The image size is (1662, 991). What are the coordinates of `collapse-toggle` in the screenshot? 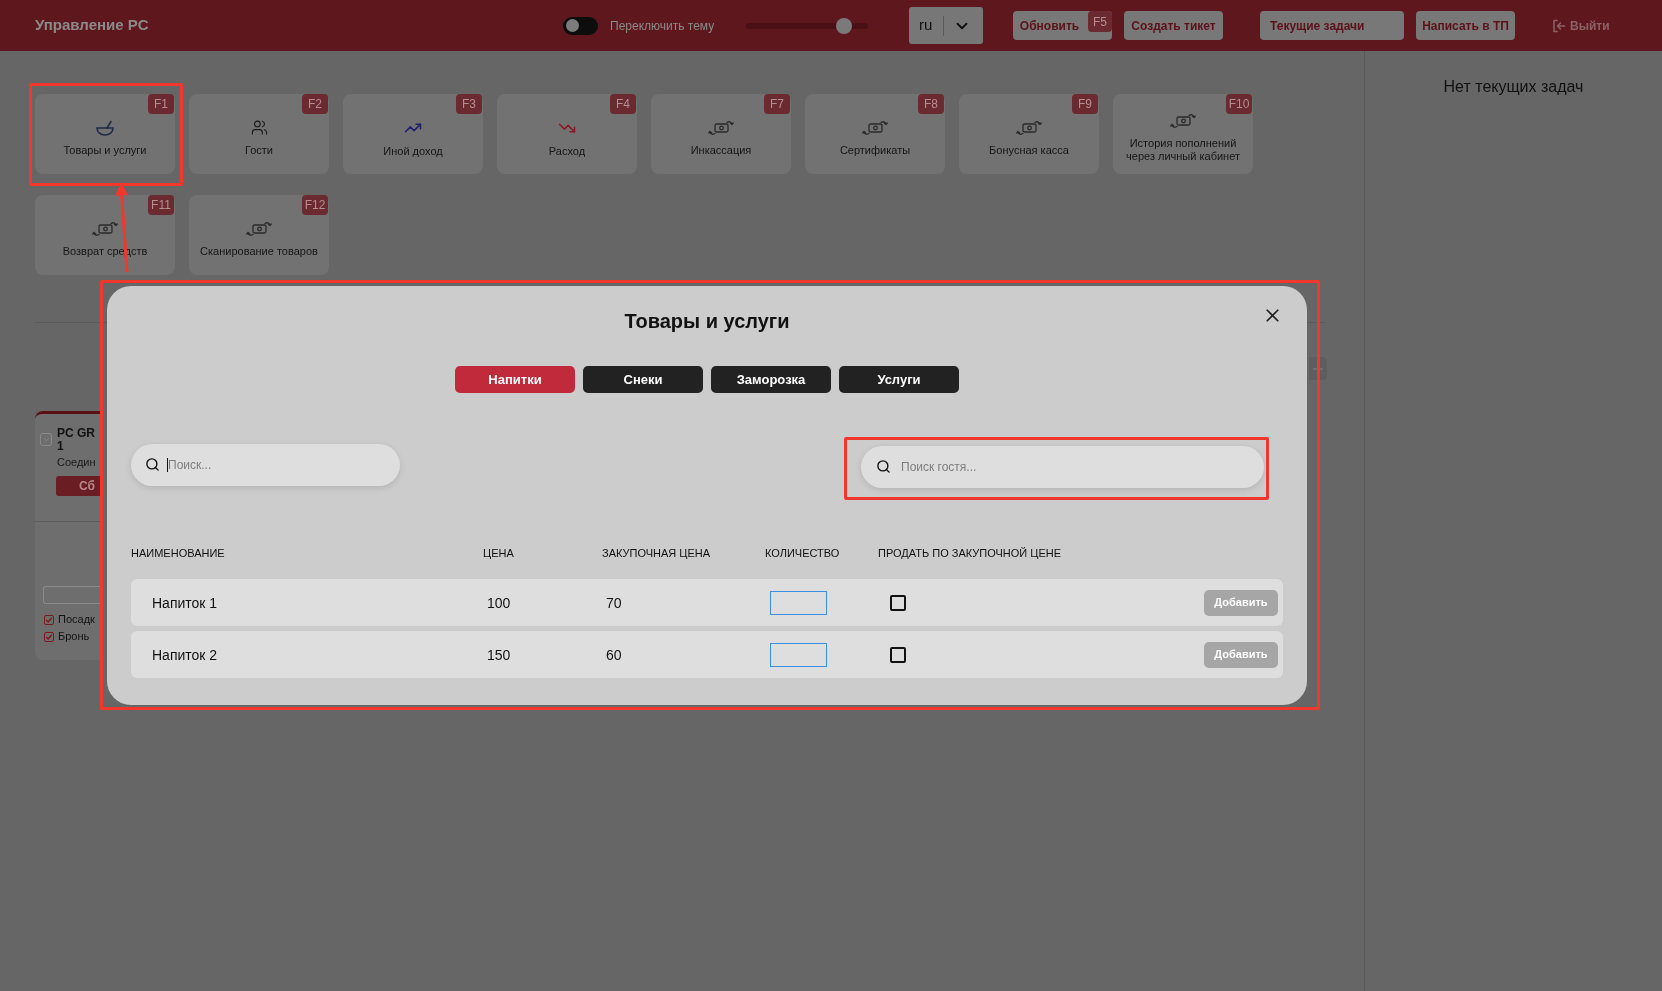 It's located at (46, 439).